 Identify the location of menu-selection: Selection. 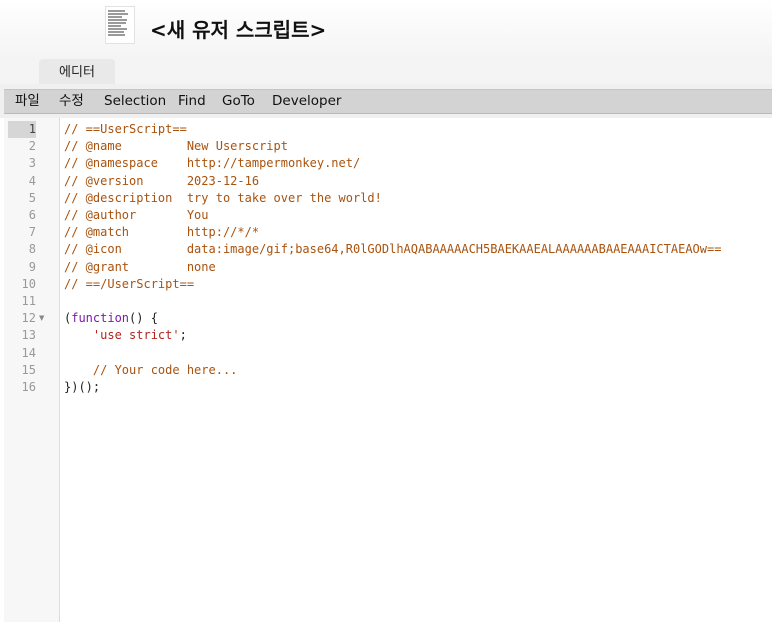
(135, 101).